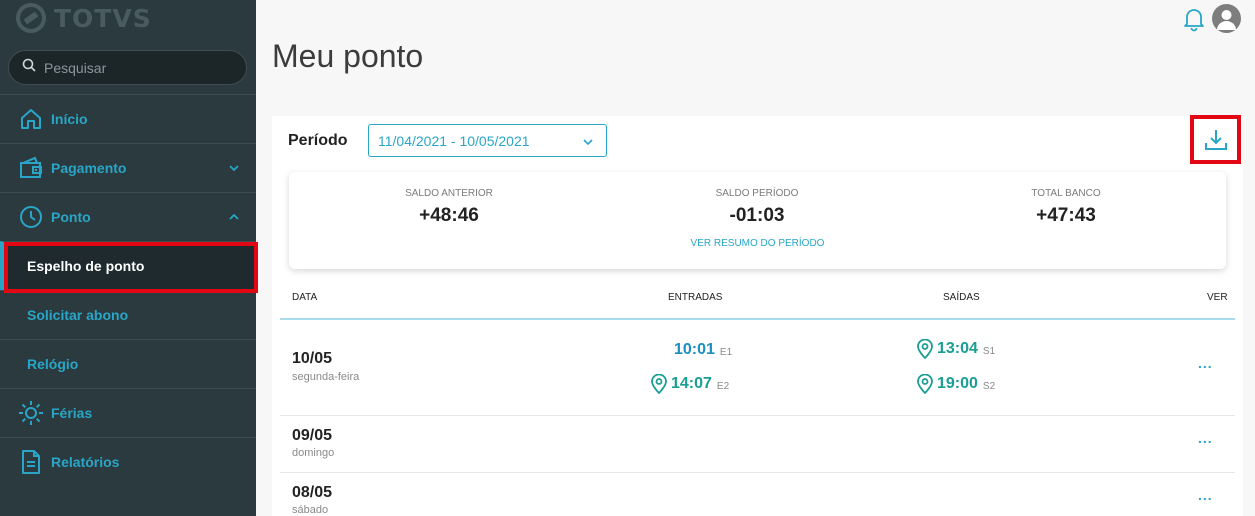  What do you see at coordinates (31, 168) in the screenshot?
I see `wallet-icon` at bounding box center [31, 168].